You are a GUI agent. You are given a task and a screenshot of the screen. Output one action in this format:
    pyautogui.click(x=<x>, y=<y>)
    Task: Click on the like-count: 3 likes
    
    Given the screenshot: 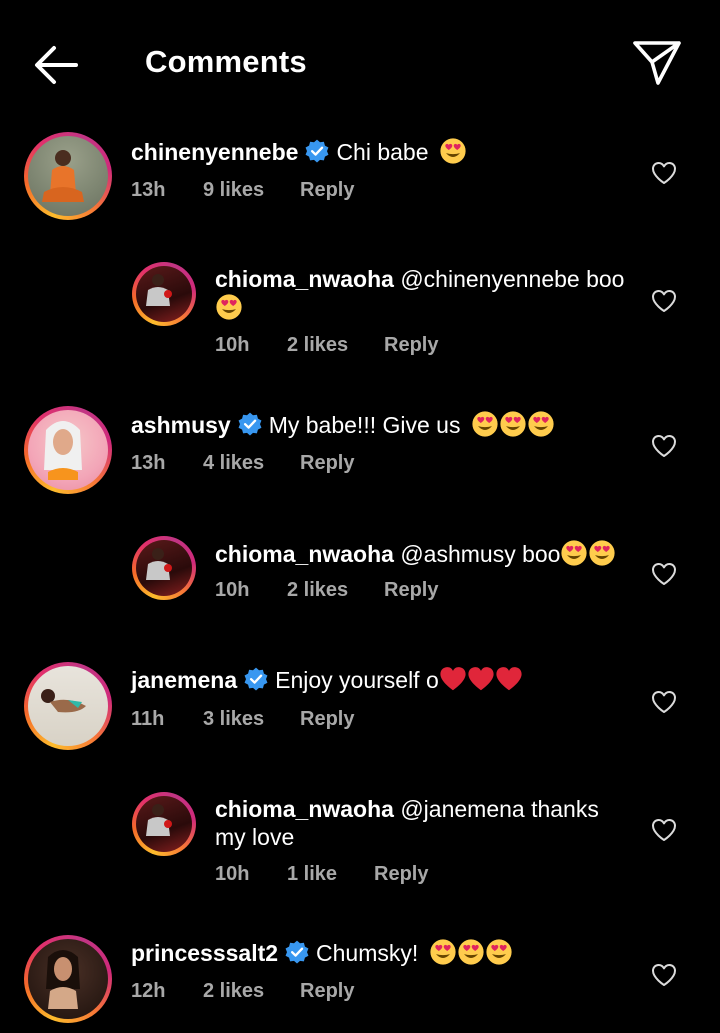 What is the action you would take?
    pyautogui.click(x=233, y=719)
    